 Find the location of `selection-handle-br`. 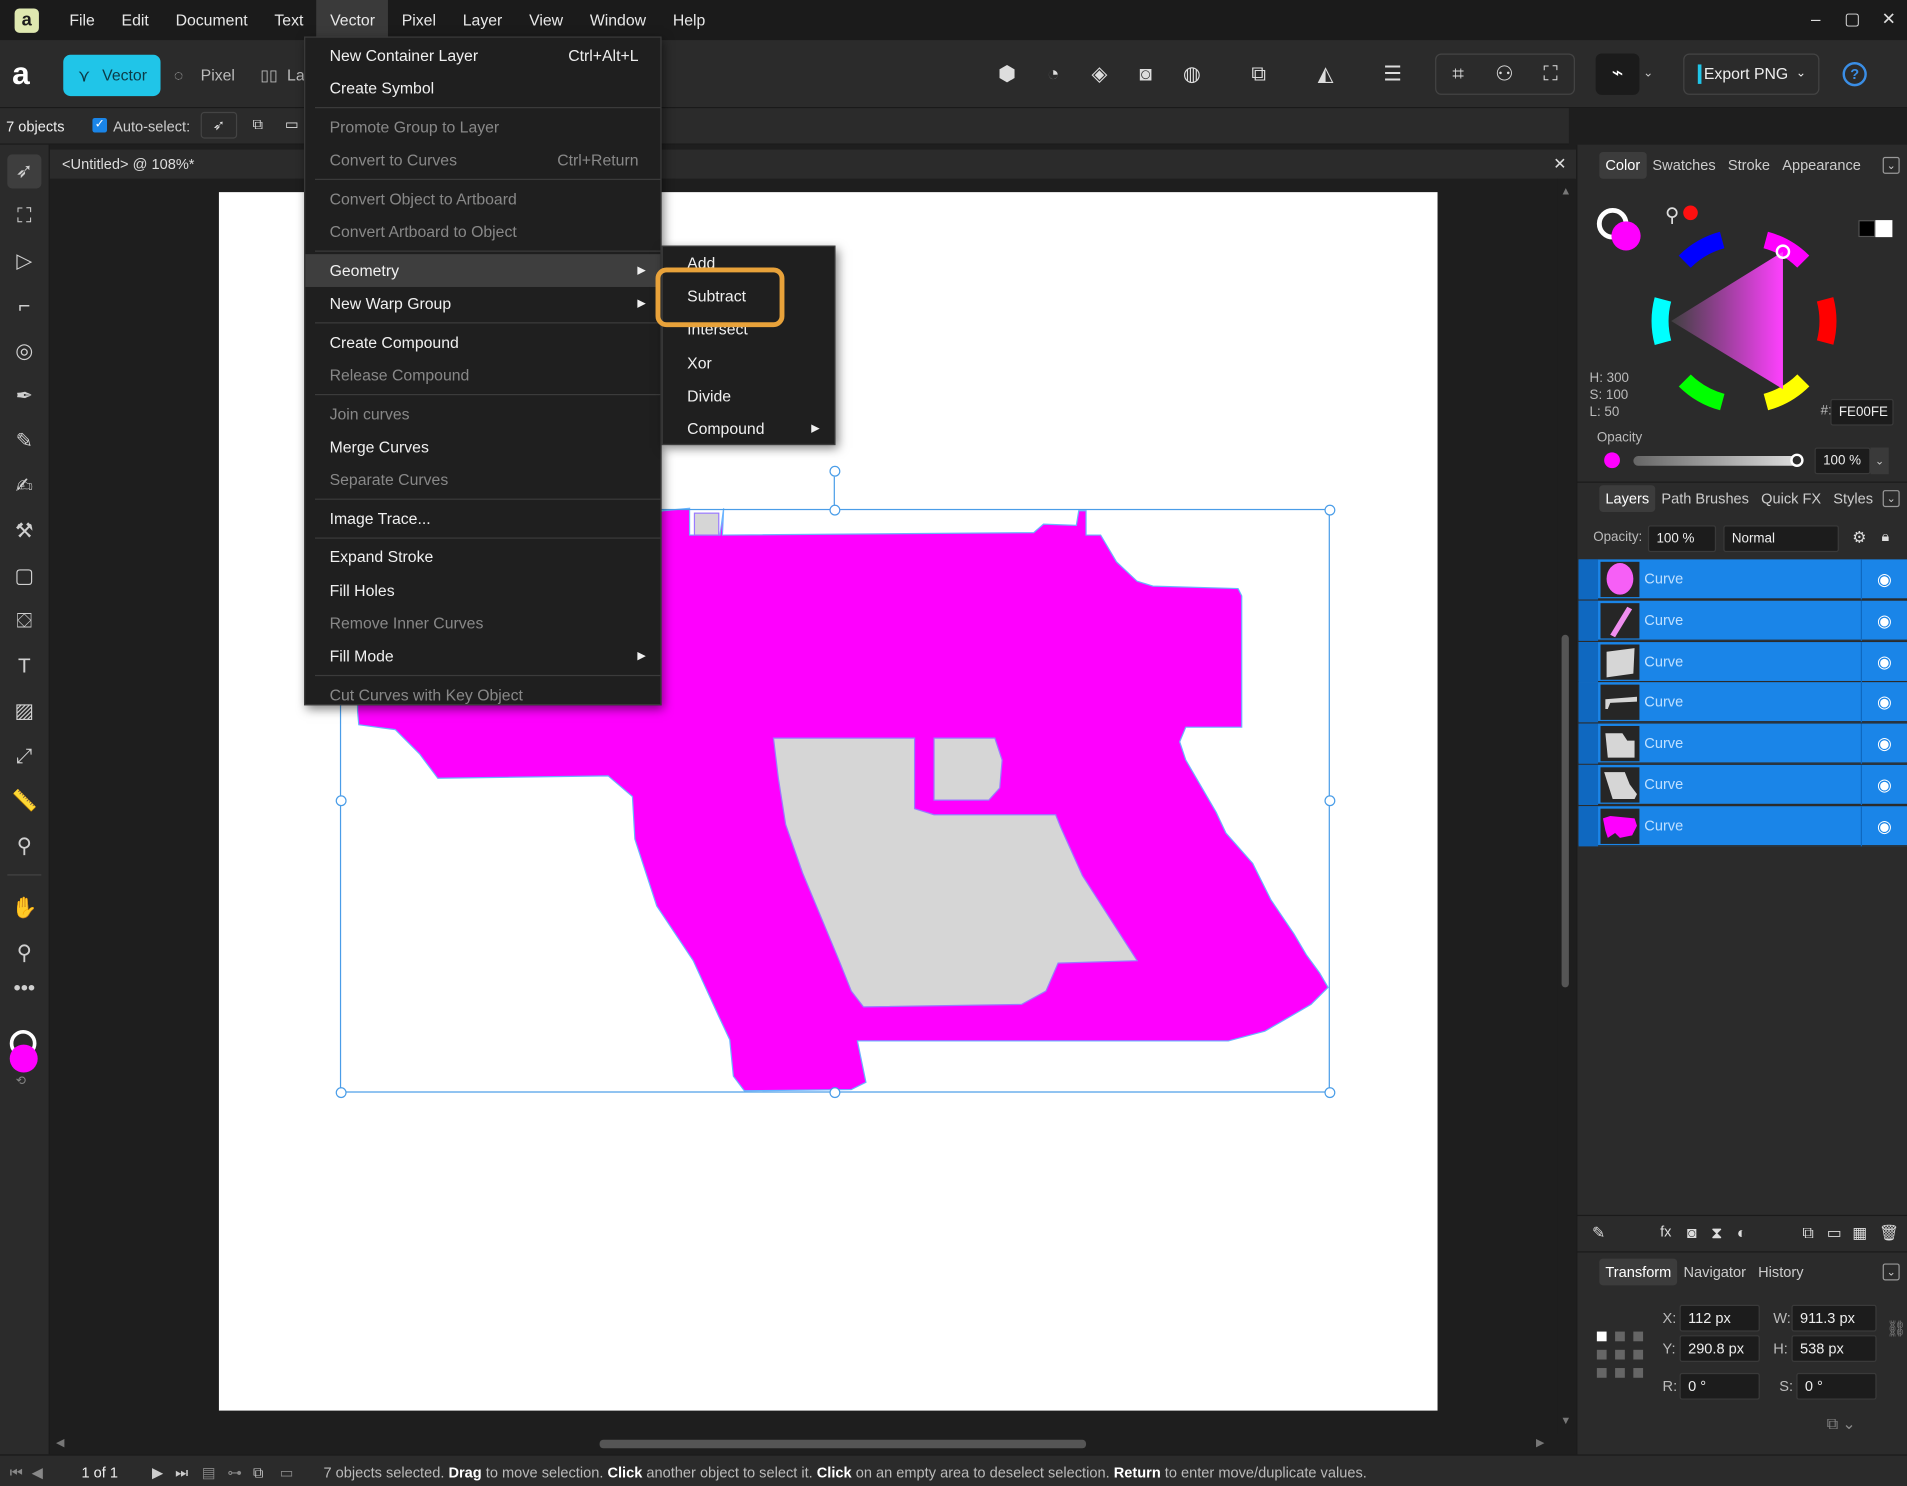

selection-handle-br is located at coordinates (1330, 1093).